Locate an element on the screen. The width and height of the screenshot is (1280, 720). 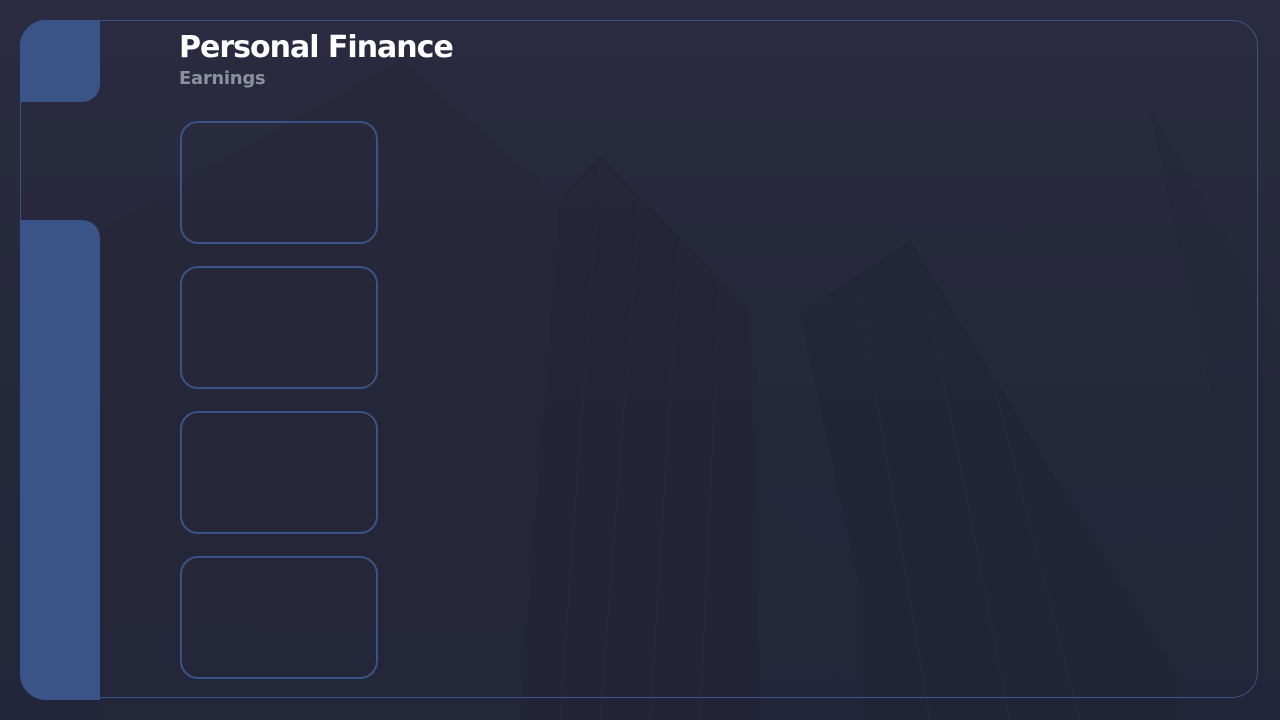
sidebar-top-segment is located at coordinates (60, 61).